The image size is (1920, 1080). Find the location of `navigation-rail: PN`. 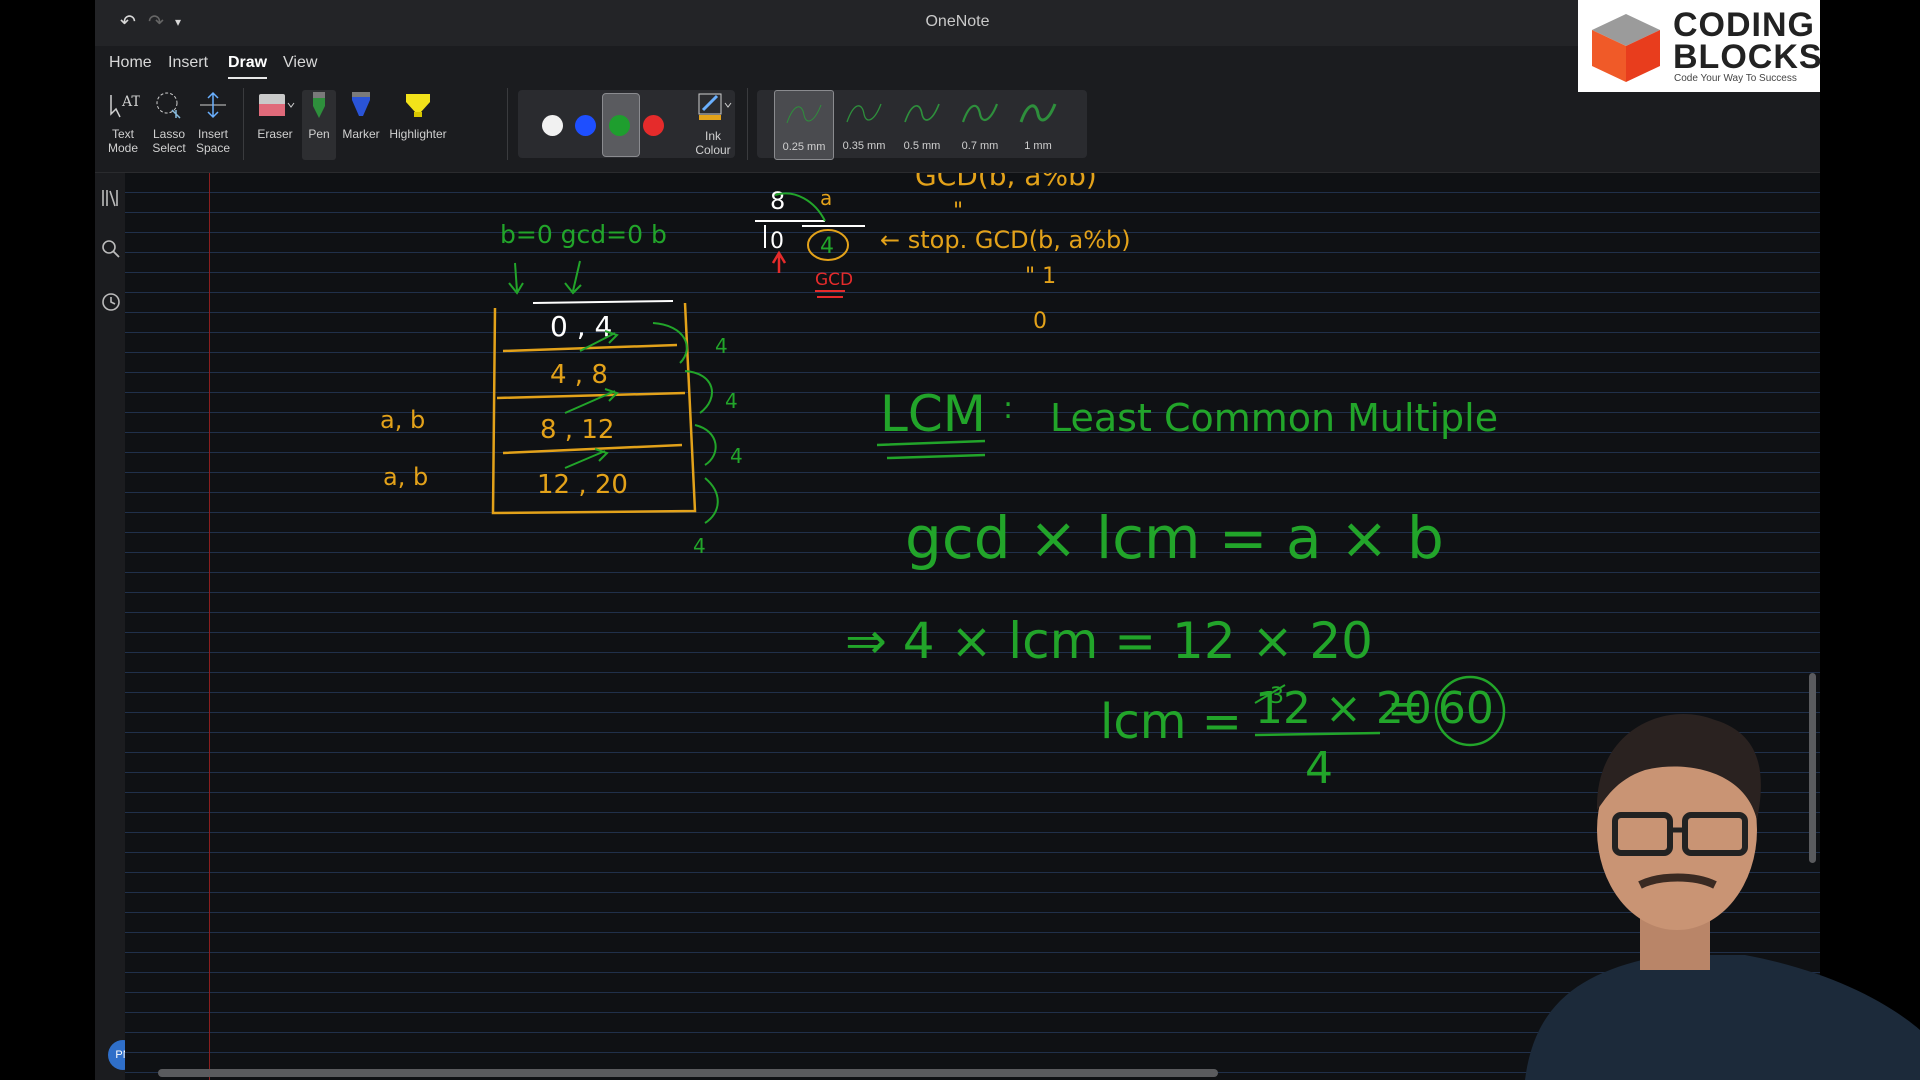

navigation-rail: PN is located at coordinates (116, 626).